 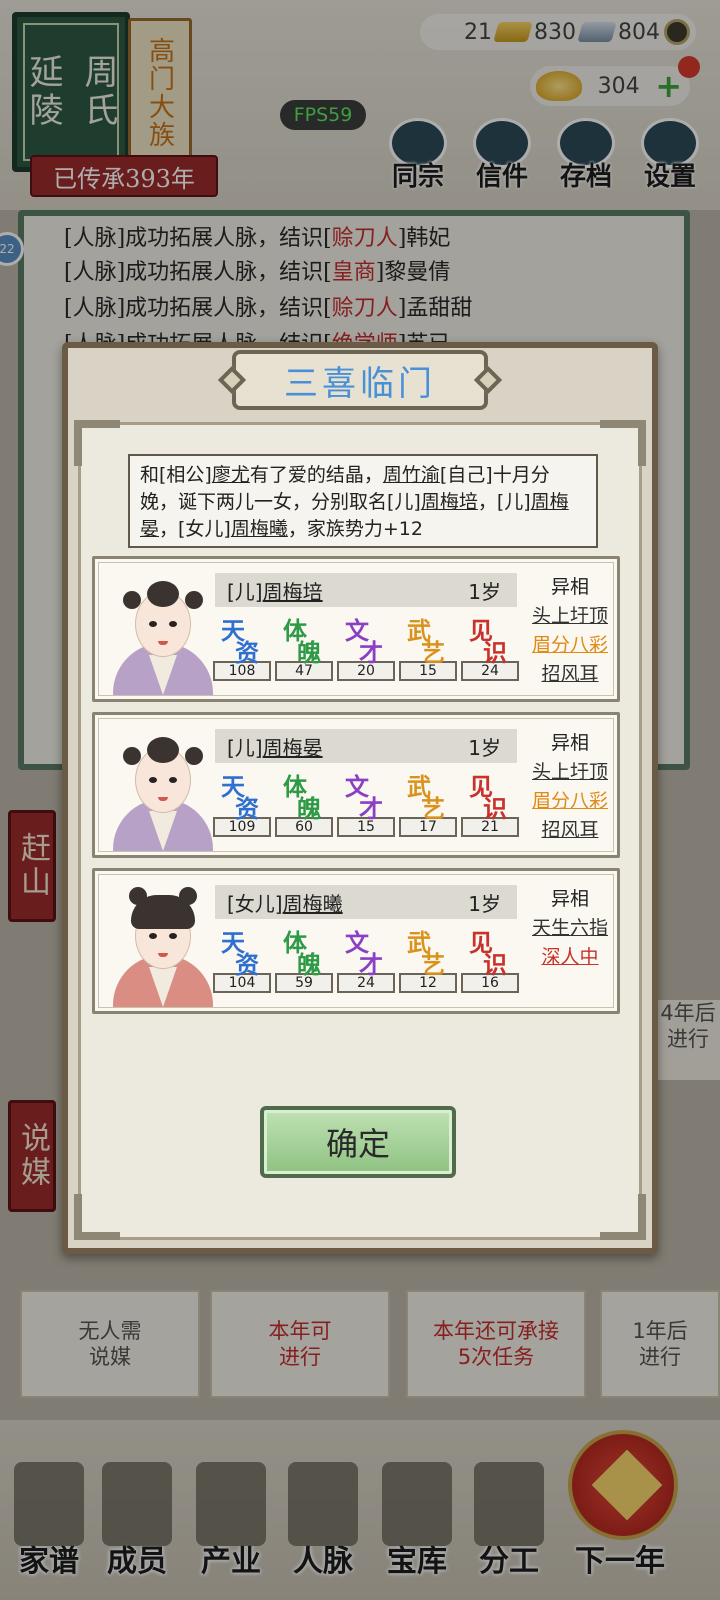 I want to click on trait-link: 深人中, so click(x=570, y=957).